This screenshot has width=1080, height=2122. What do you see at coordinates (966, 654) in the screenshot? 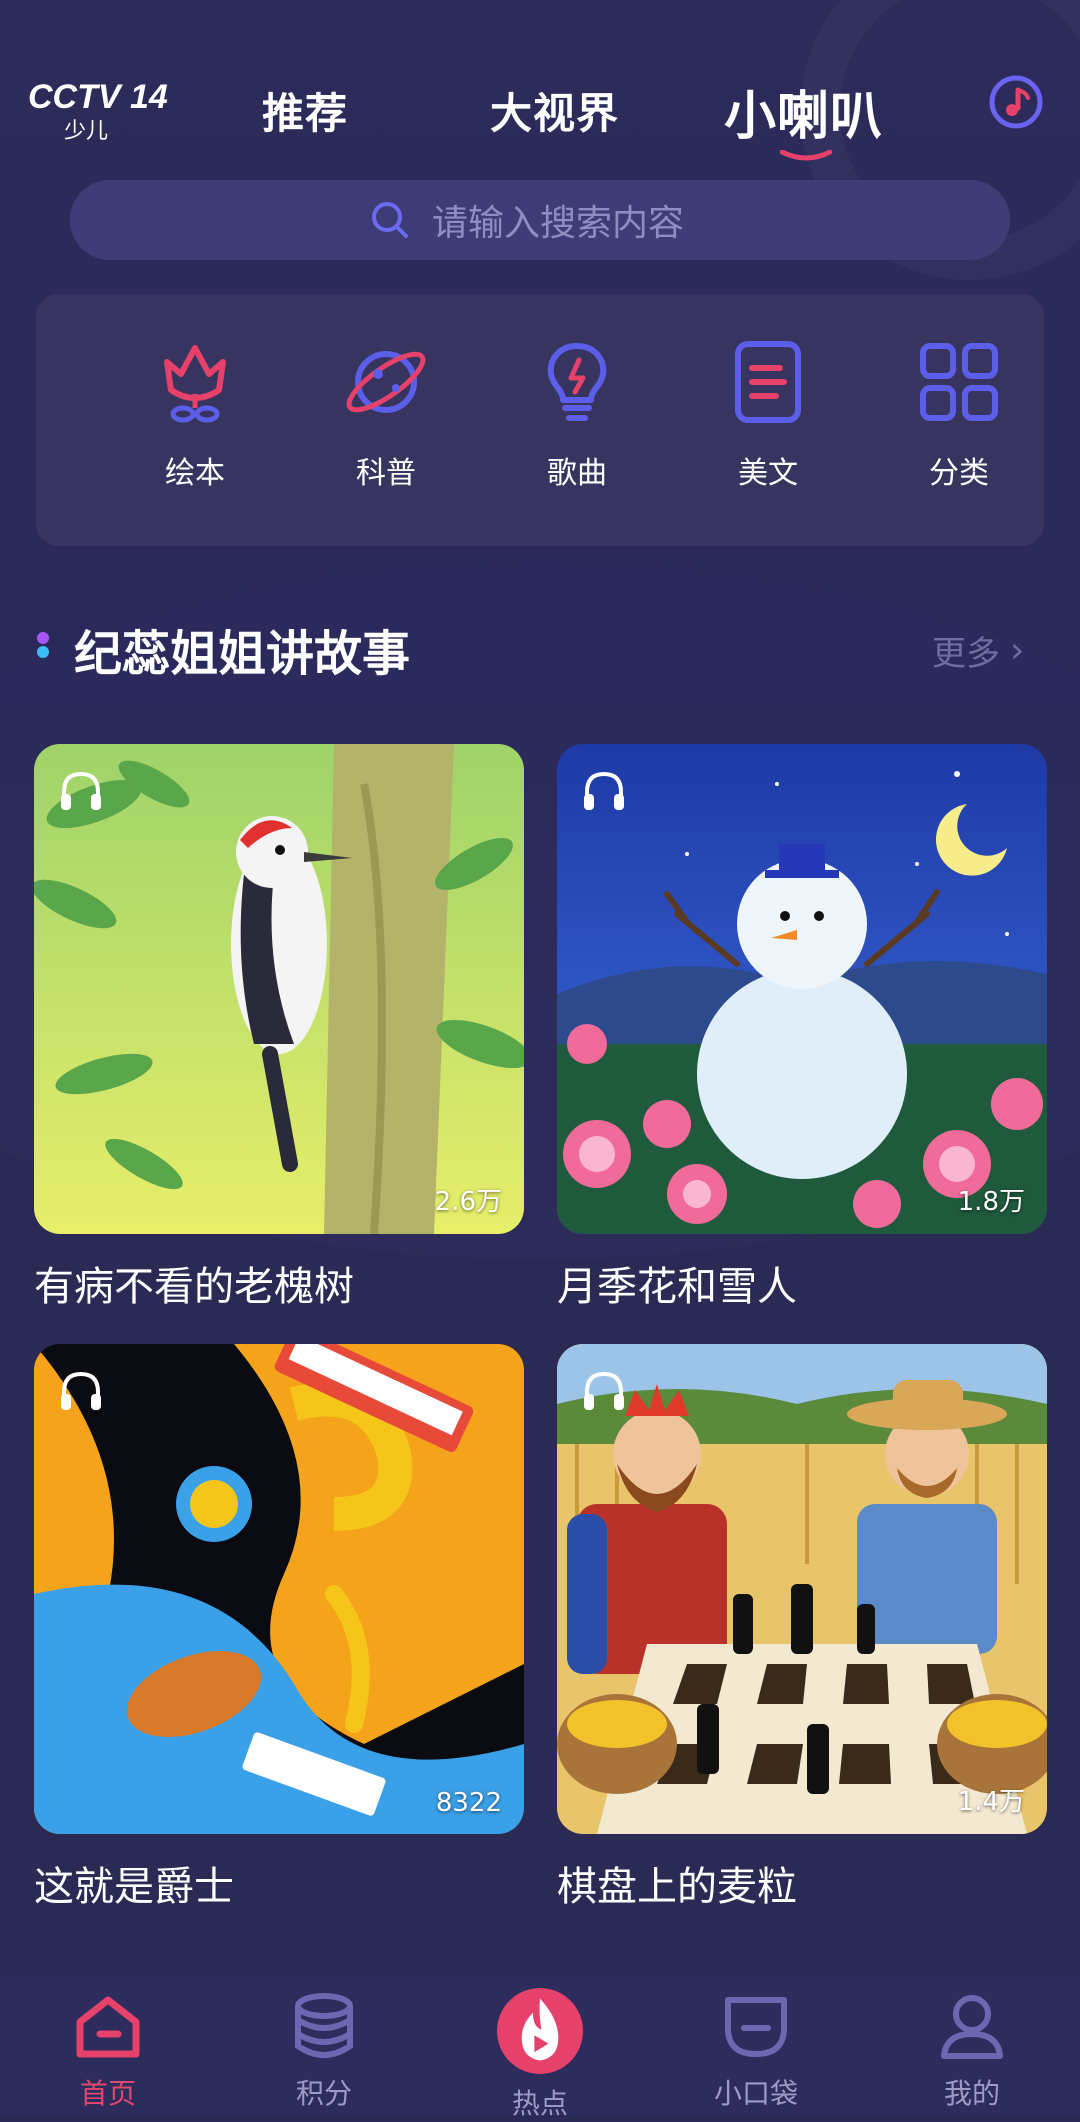
I see `more-label: 更多` at bounding box center [966, 654].